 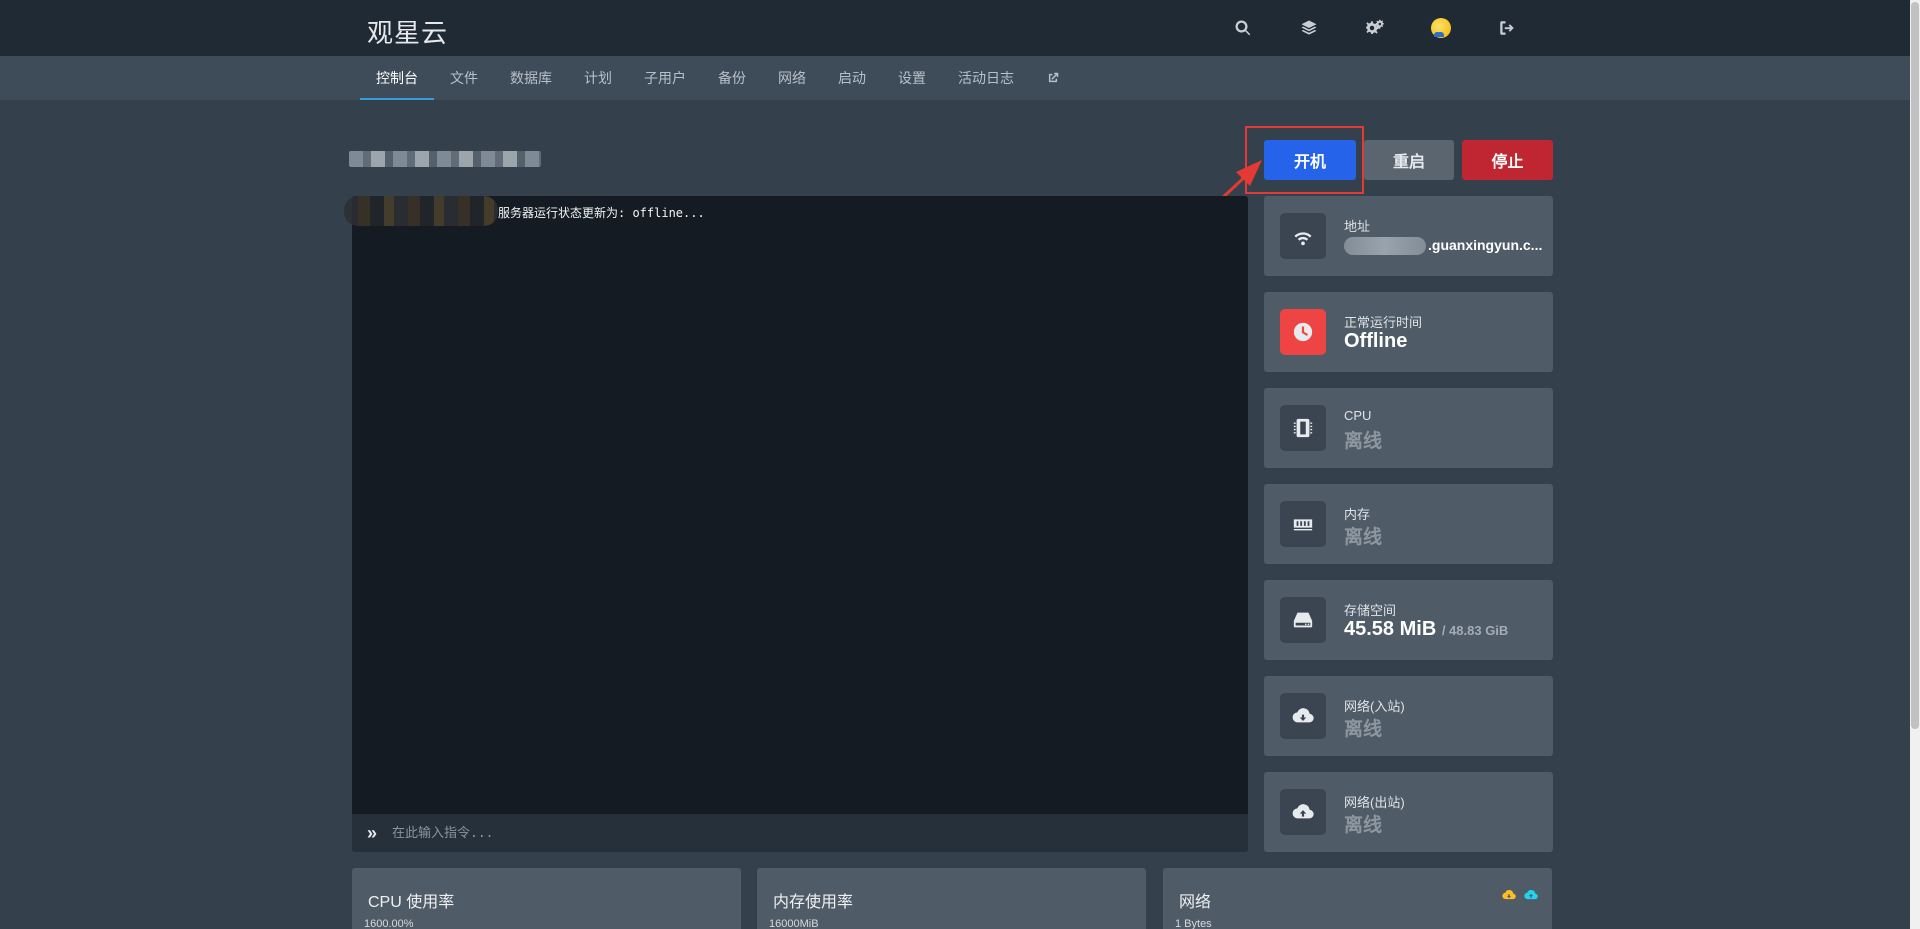 I want to click on memory-icon, so click(x=1303, y=524).